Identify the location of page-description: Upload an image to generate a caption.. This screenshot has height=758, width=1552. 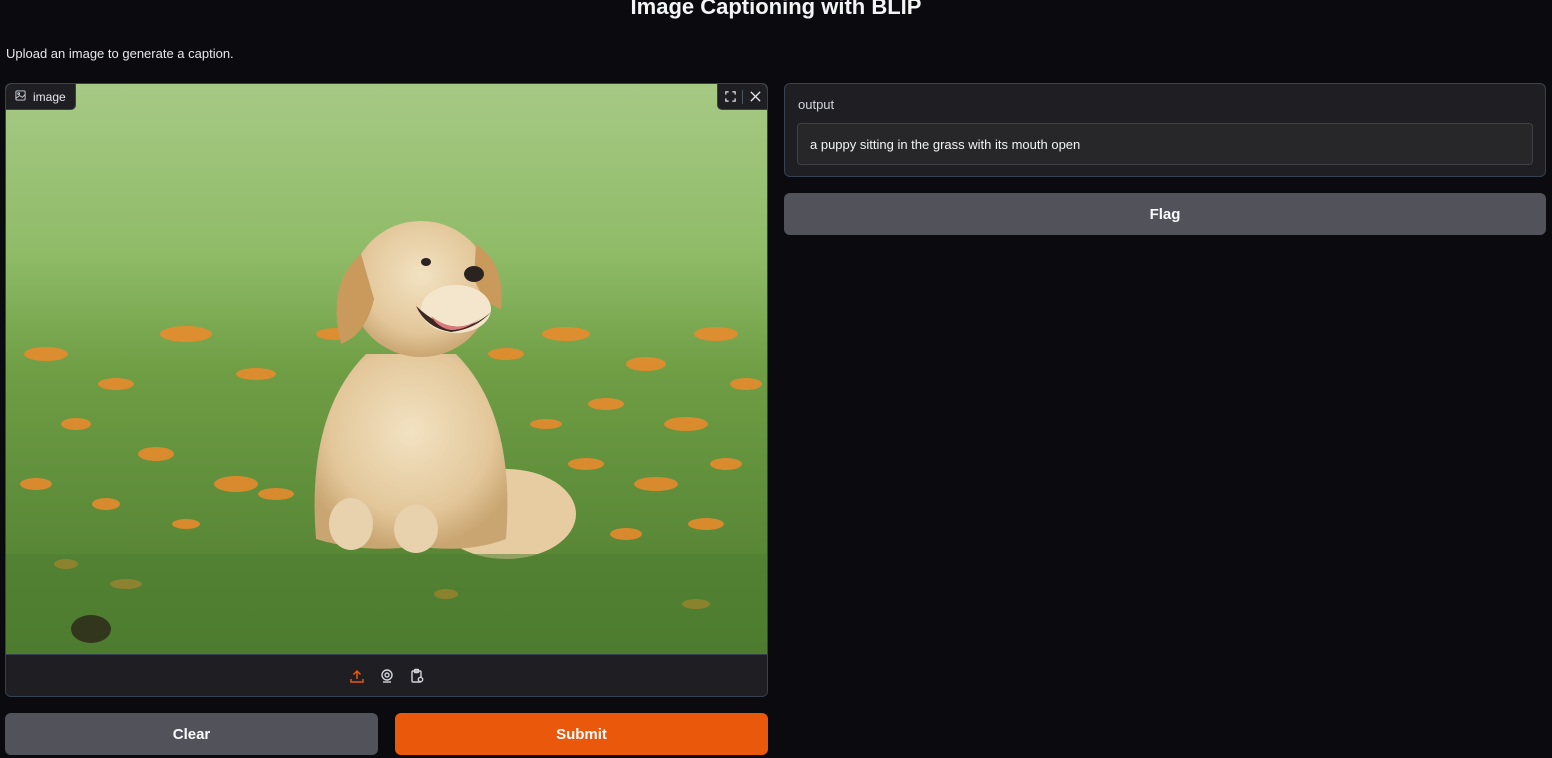
(120, 53).